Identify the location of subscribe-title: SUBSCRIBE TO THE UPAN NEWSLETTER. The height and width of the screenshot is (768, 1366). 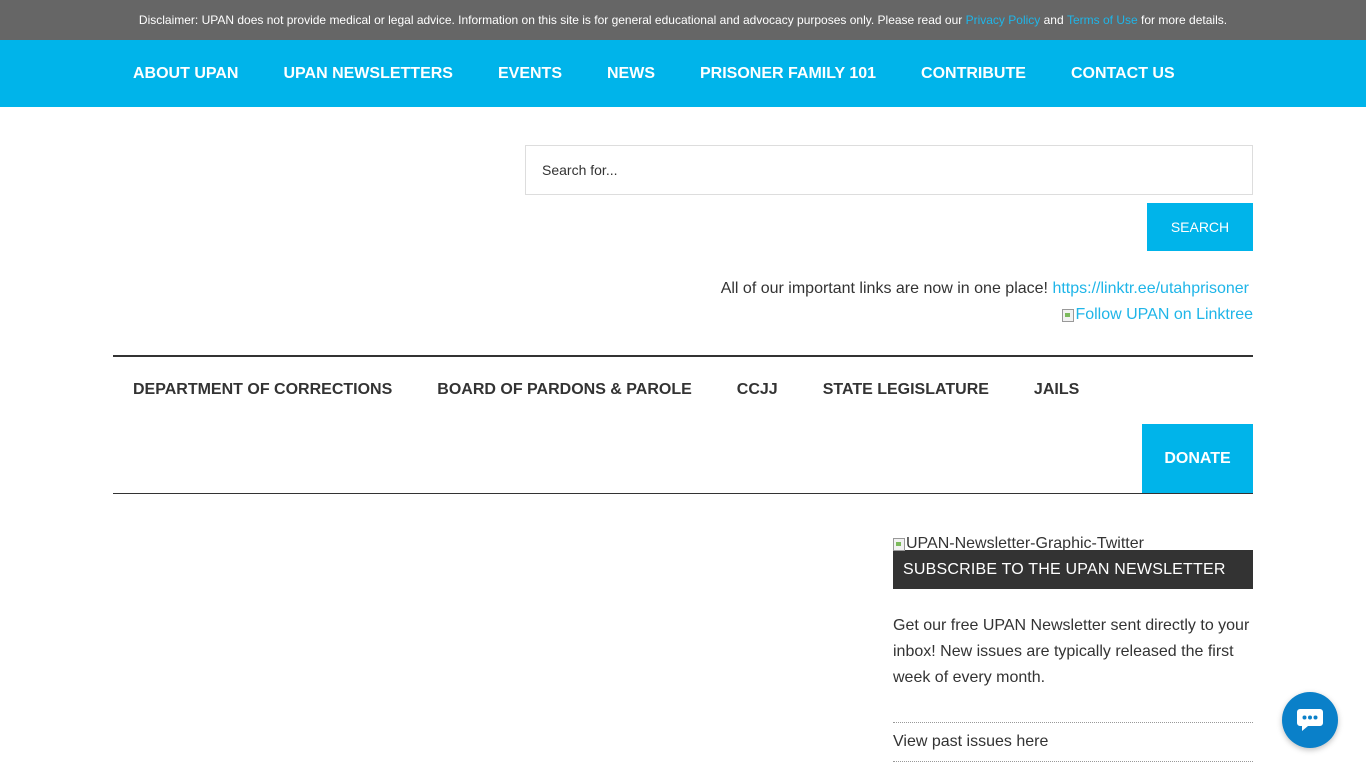
(1073, 569).